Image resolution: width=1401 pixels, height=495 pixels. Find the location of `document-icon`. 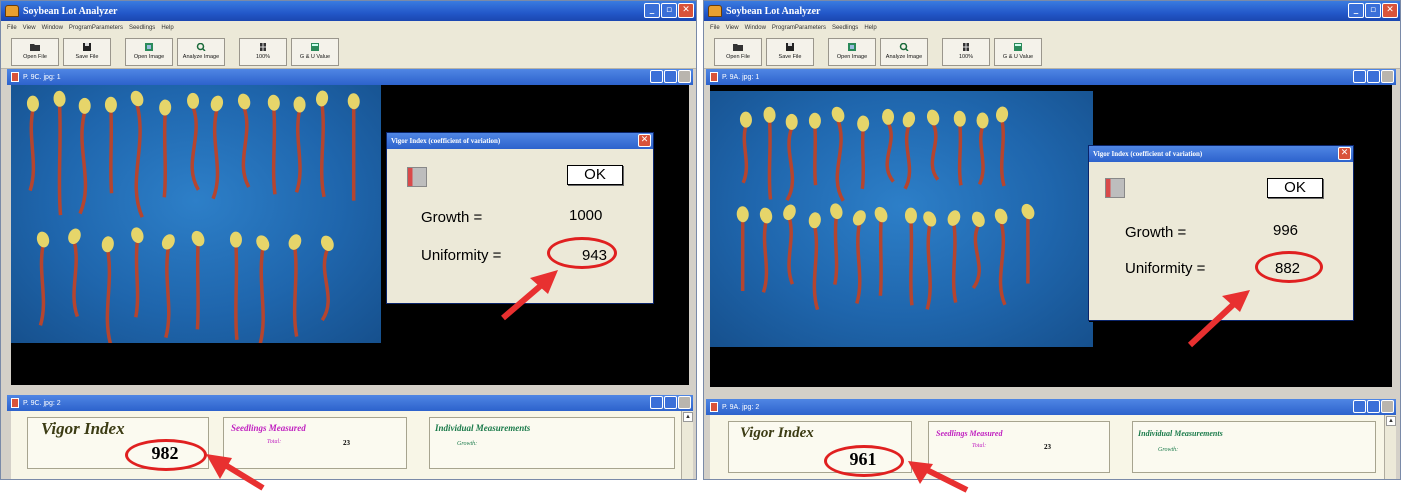

document-icon is located at coordinates (15, 77).